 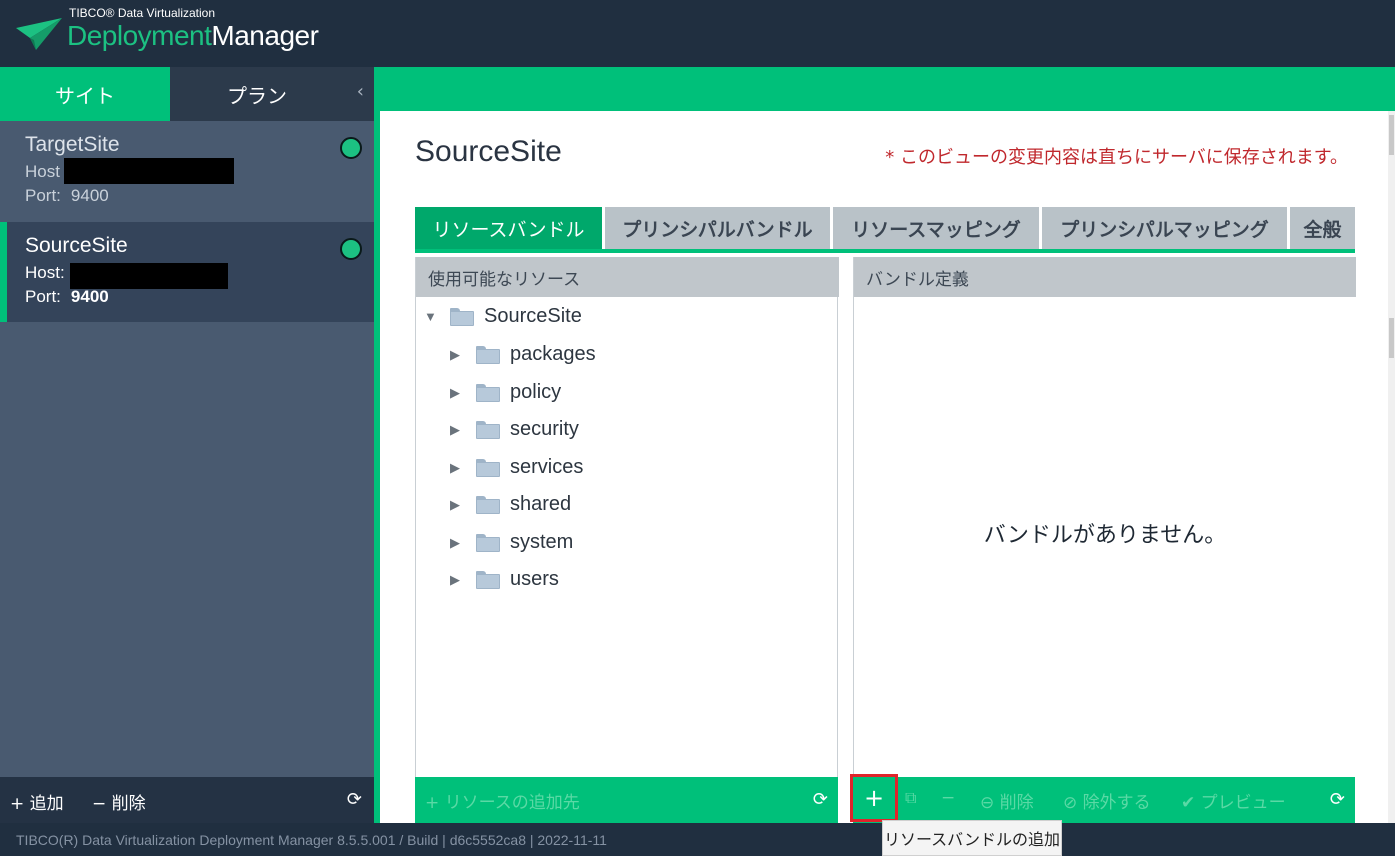 What do you see at coordinates (1322, 228) in the screenshot?
I see `tab-general: 全般` at bounding box center [1322, 228].